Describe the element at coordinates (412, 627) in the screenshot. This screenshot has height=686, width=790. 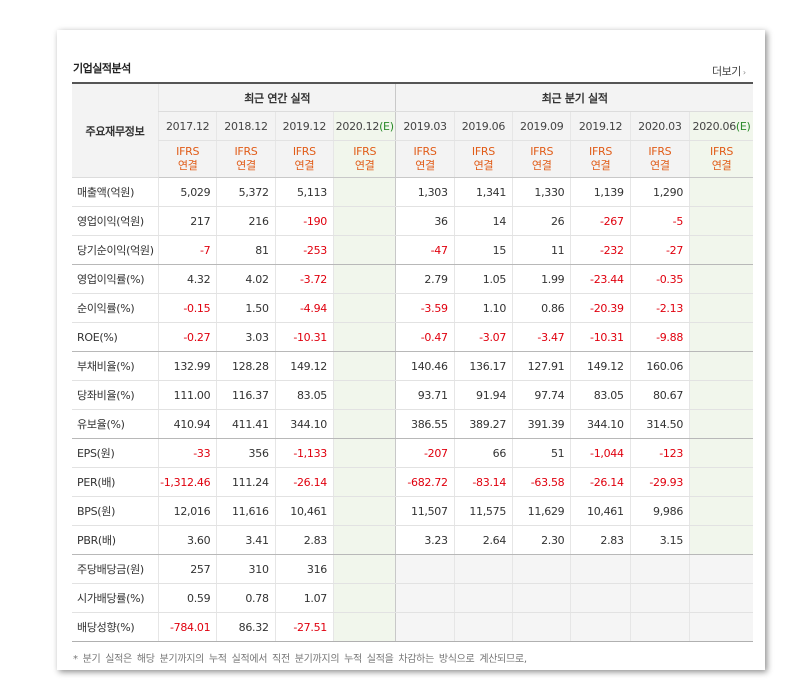
I see `table-row: 배당성향(%) -784.01 86.32 -27.51` at that location.